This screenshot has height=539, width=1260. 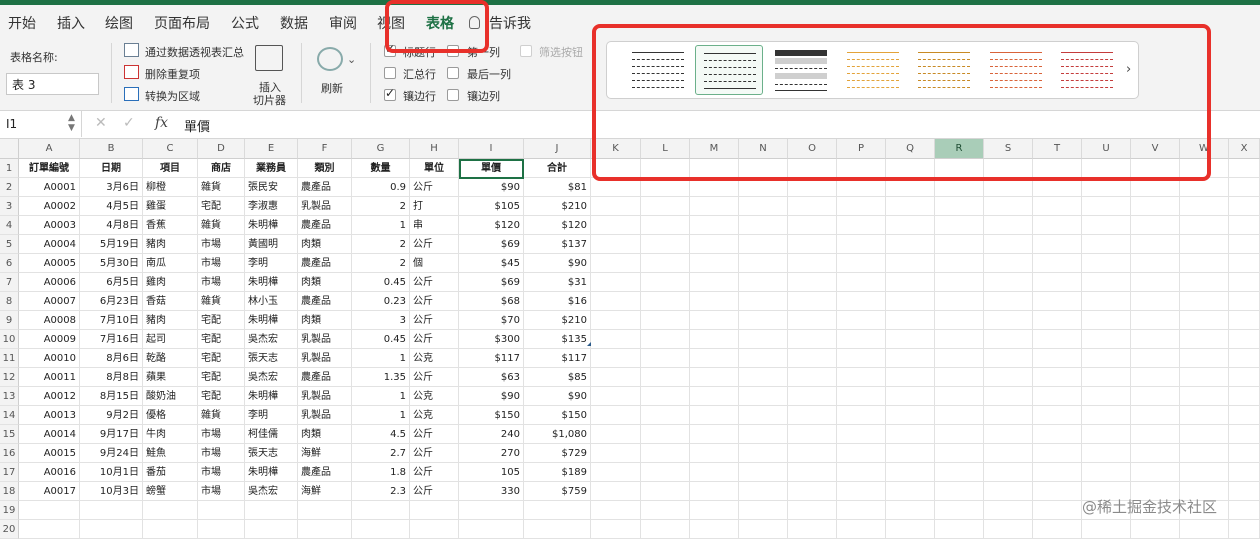 I want to click on cell-q15, so click(x=910, y=434).